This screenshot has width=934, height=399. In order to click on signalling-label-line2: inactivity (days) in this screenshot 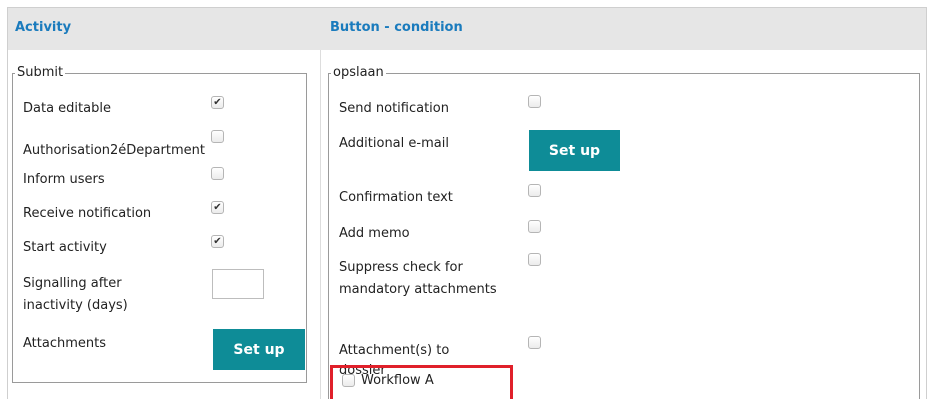, I will do `click(75, 305)`.